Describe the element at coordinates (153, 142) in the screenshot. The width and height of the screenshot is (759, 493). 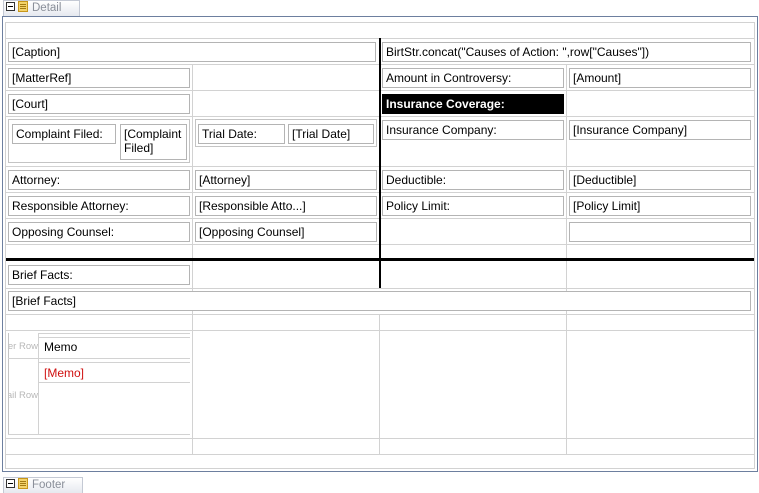
I see `complaint-filed-value: [Complaint Filed]` at that location.